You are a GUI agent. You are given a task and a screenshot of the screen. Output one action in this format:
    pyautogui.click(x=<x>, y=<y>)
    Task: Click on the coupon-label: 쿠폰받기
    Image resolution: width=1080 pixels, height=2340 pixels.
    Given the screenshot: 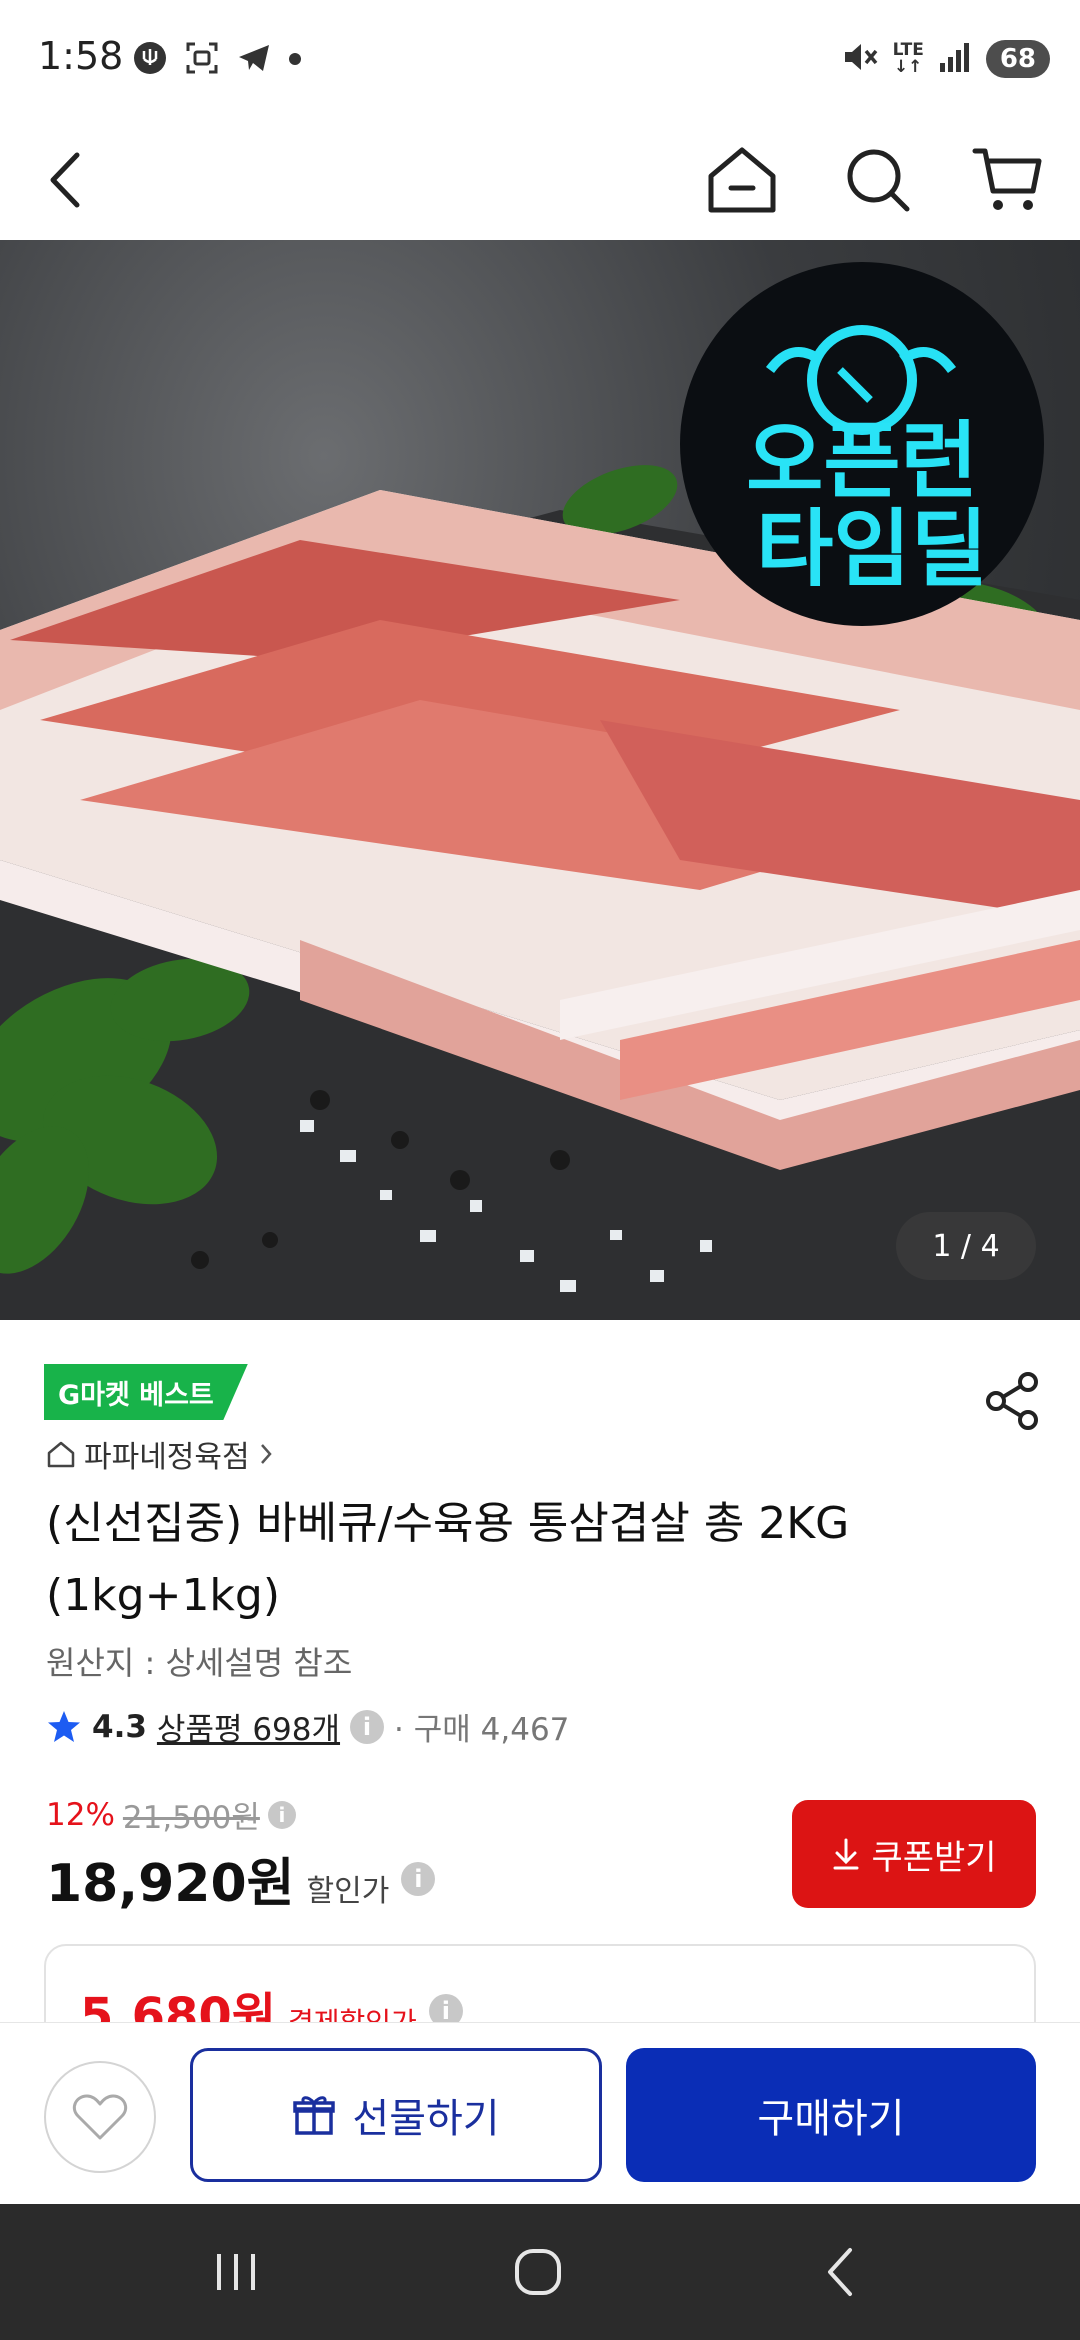 What is the action you would take?
    pyautogui.click(x=934, y=1857)
    